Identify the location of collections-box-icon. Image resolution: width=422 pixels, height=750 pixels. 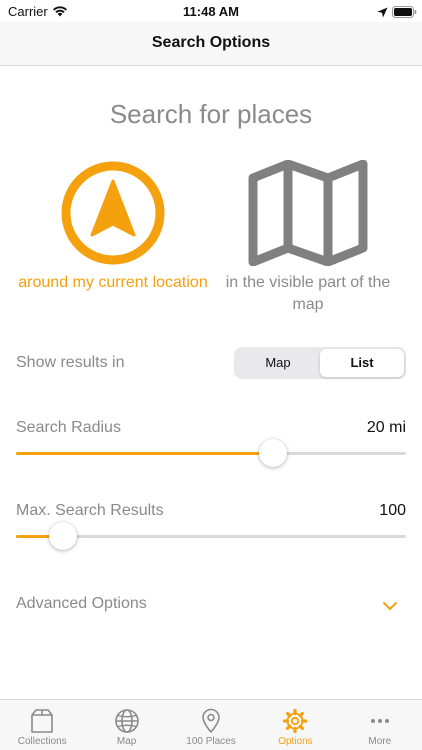
(42, 721).